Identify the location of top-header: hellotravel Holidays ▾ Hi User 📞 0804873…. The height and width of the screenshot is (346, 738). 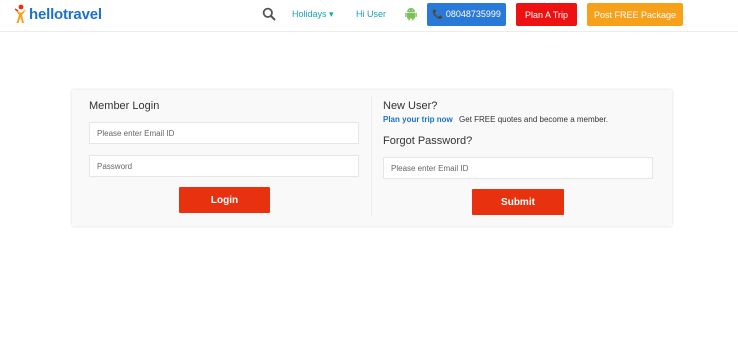
(369, 16).